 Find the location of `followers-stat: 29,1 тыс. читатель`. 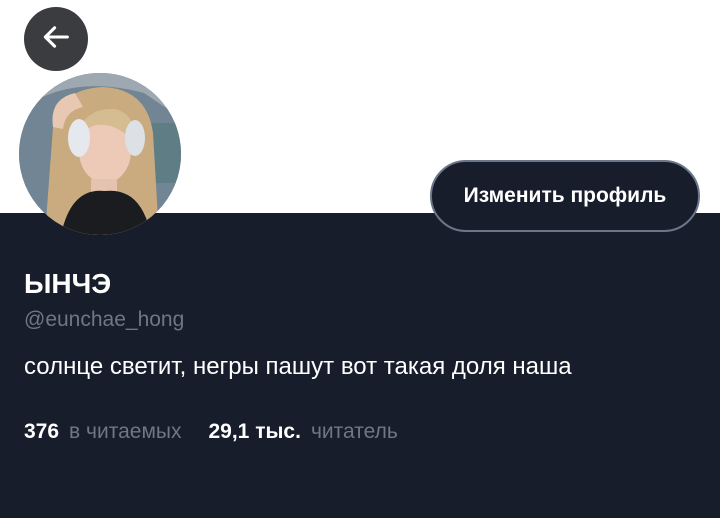

followers-stat: 29,1 тыс. читатель is located at coordinates (302, 432).